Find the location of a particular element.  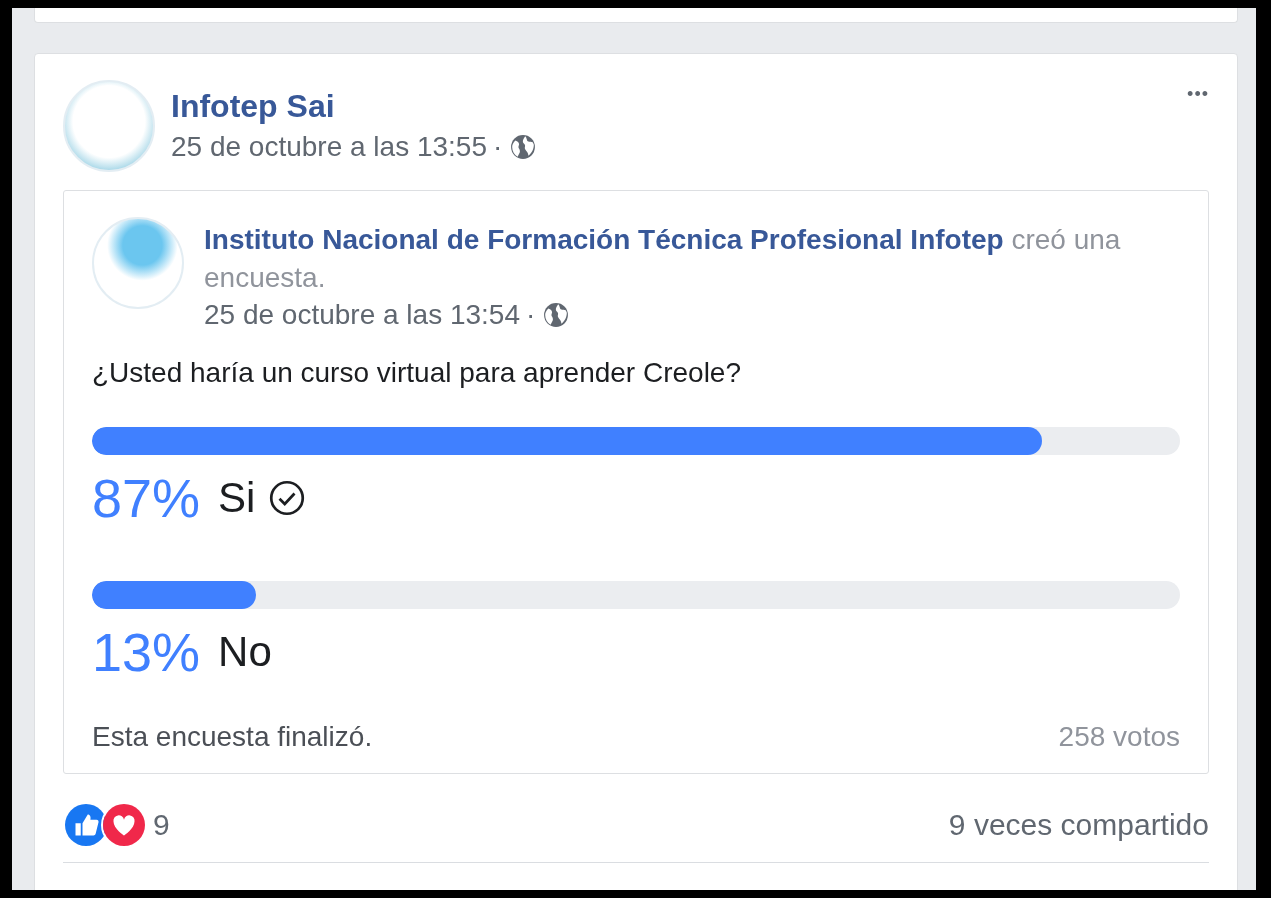

timestamp-link: 25 de octubre a las 13:55 is located at coordinates (329, 147).